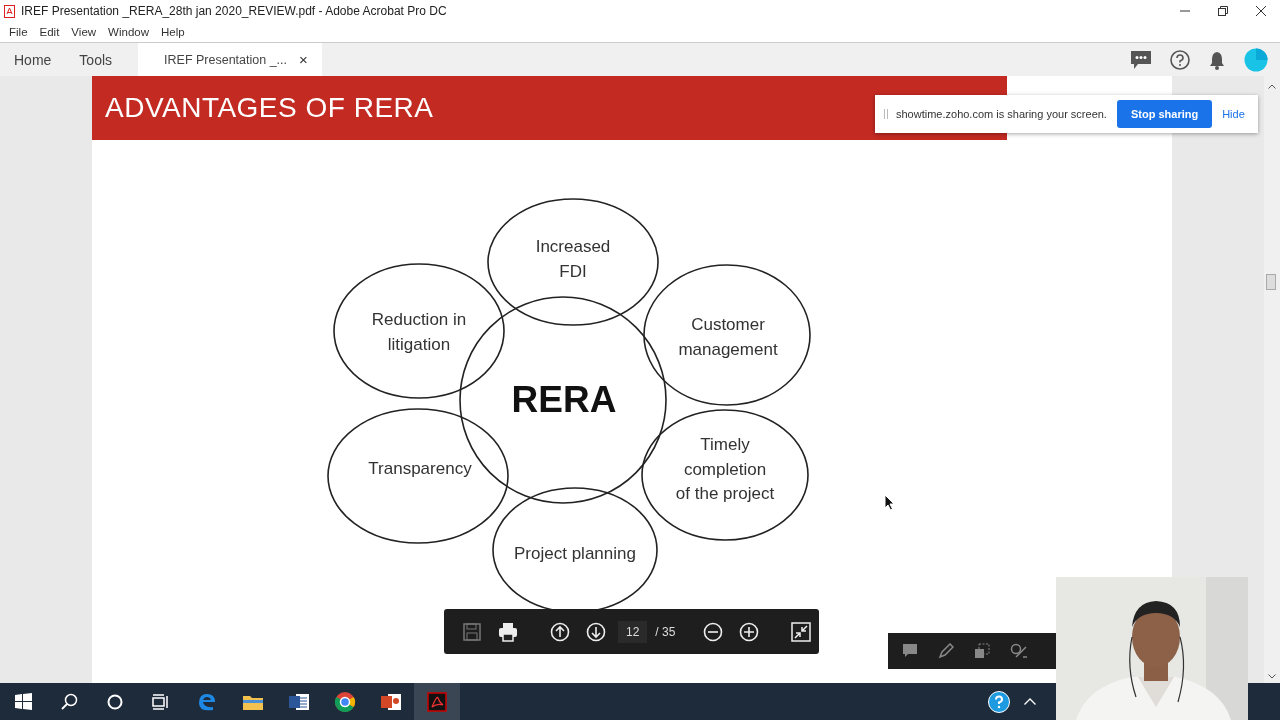 This screenshot has height=720, width=1280. I want to click on menu-item: File, so click(18, 32).